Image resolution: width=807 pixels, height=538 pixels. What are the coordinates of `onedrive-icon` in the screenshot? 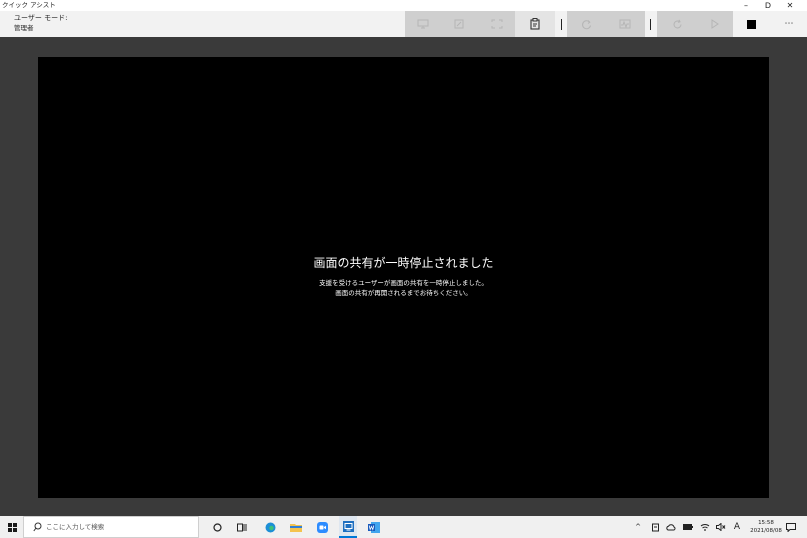 It's located at (655, 527).